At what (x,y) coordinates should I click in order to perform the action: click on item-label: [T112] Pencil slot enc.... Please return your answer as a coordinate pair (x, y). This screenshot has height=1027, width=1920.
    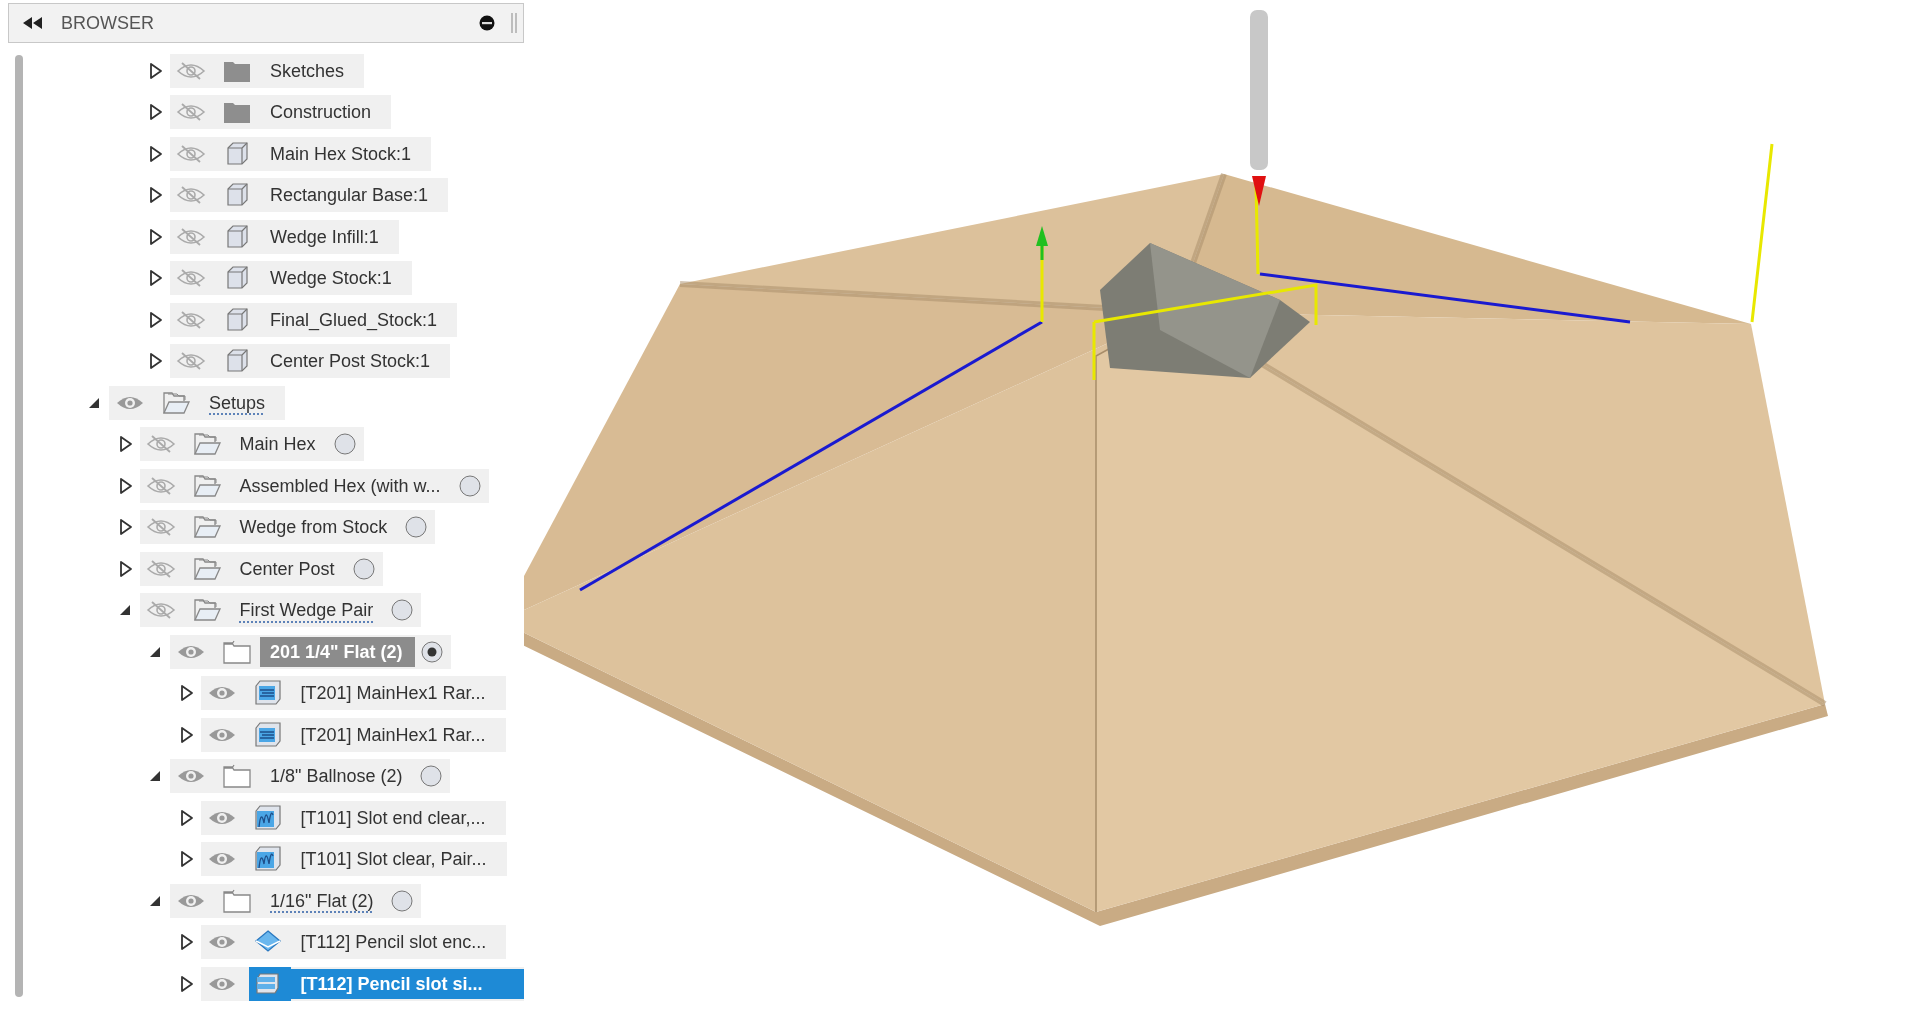
    Looking at the image, I should click on (393, 943).